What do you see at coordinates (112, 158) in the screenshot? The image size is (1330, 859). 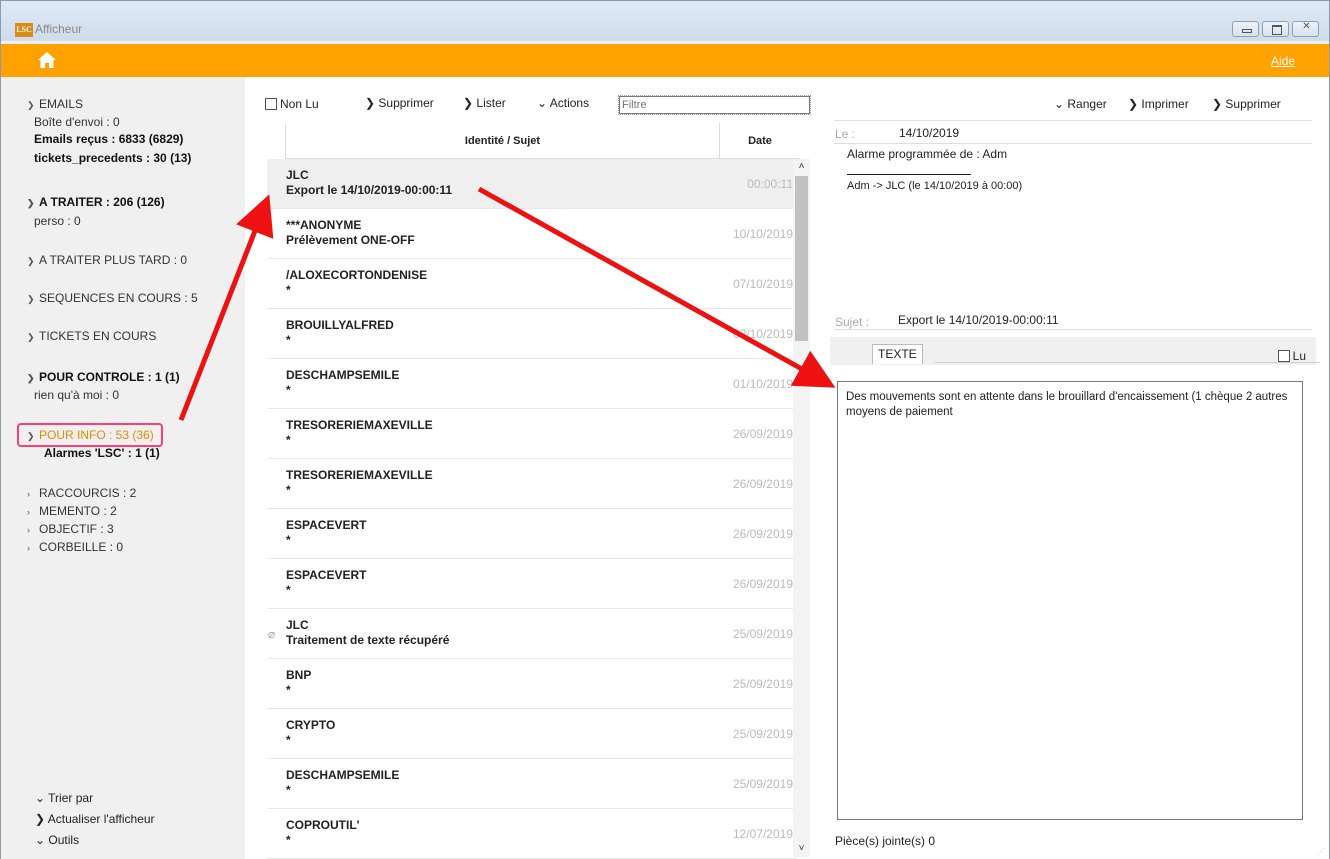 I see `folder-tickets-precedents: tickets_precedents : 30 (13)` at bounding box center [112, 158].